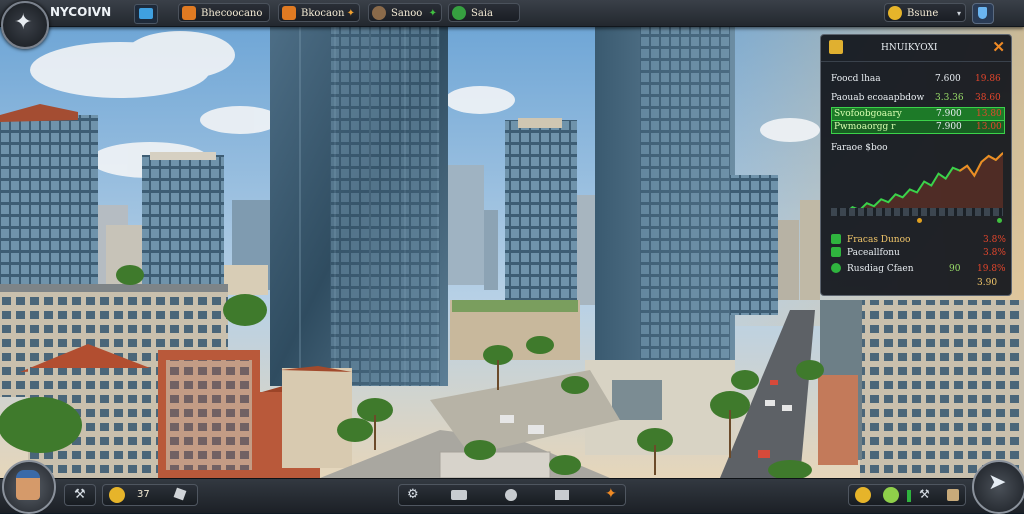  I want to click on price-chart, so click(917, 184).